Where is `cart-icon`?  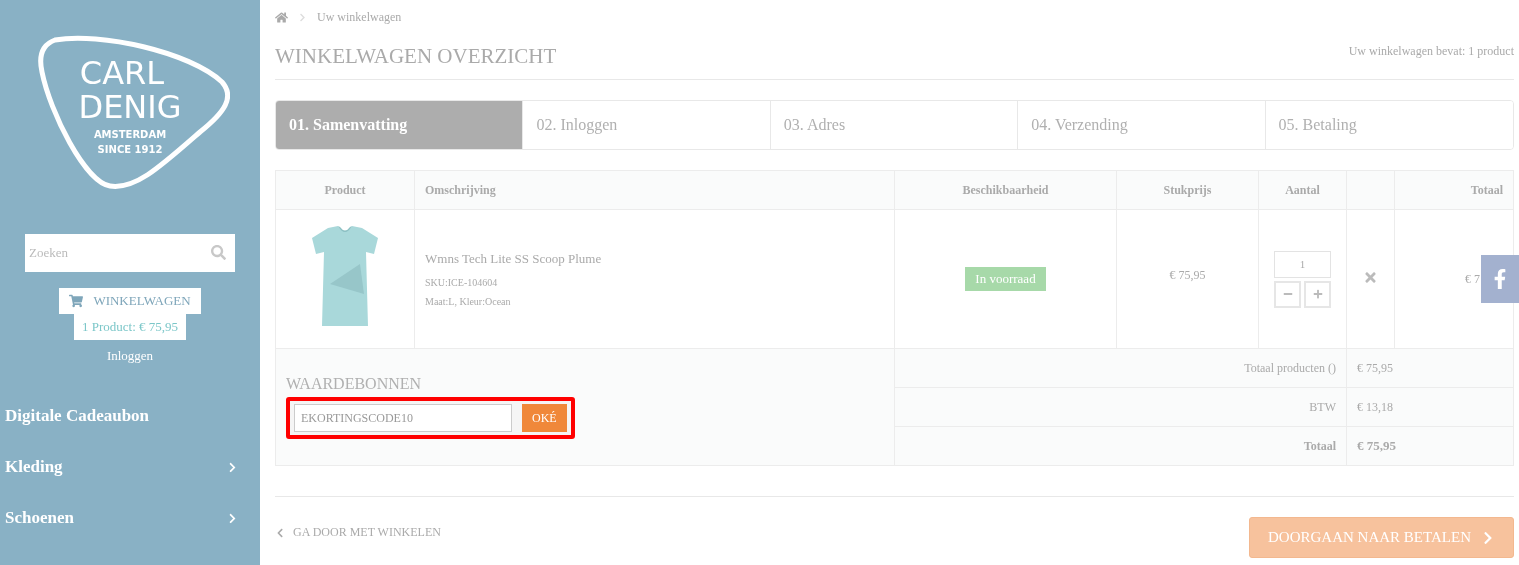 cart-icon is located at coordinates (76, 301).